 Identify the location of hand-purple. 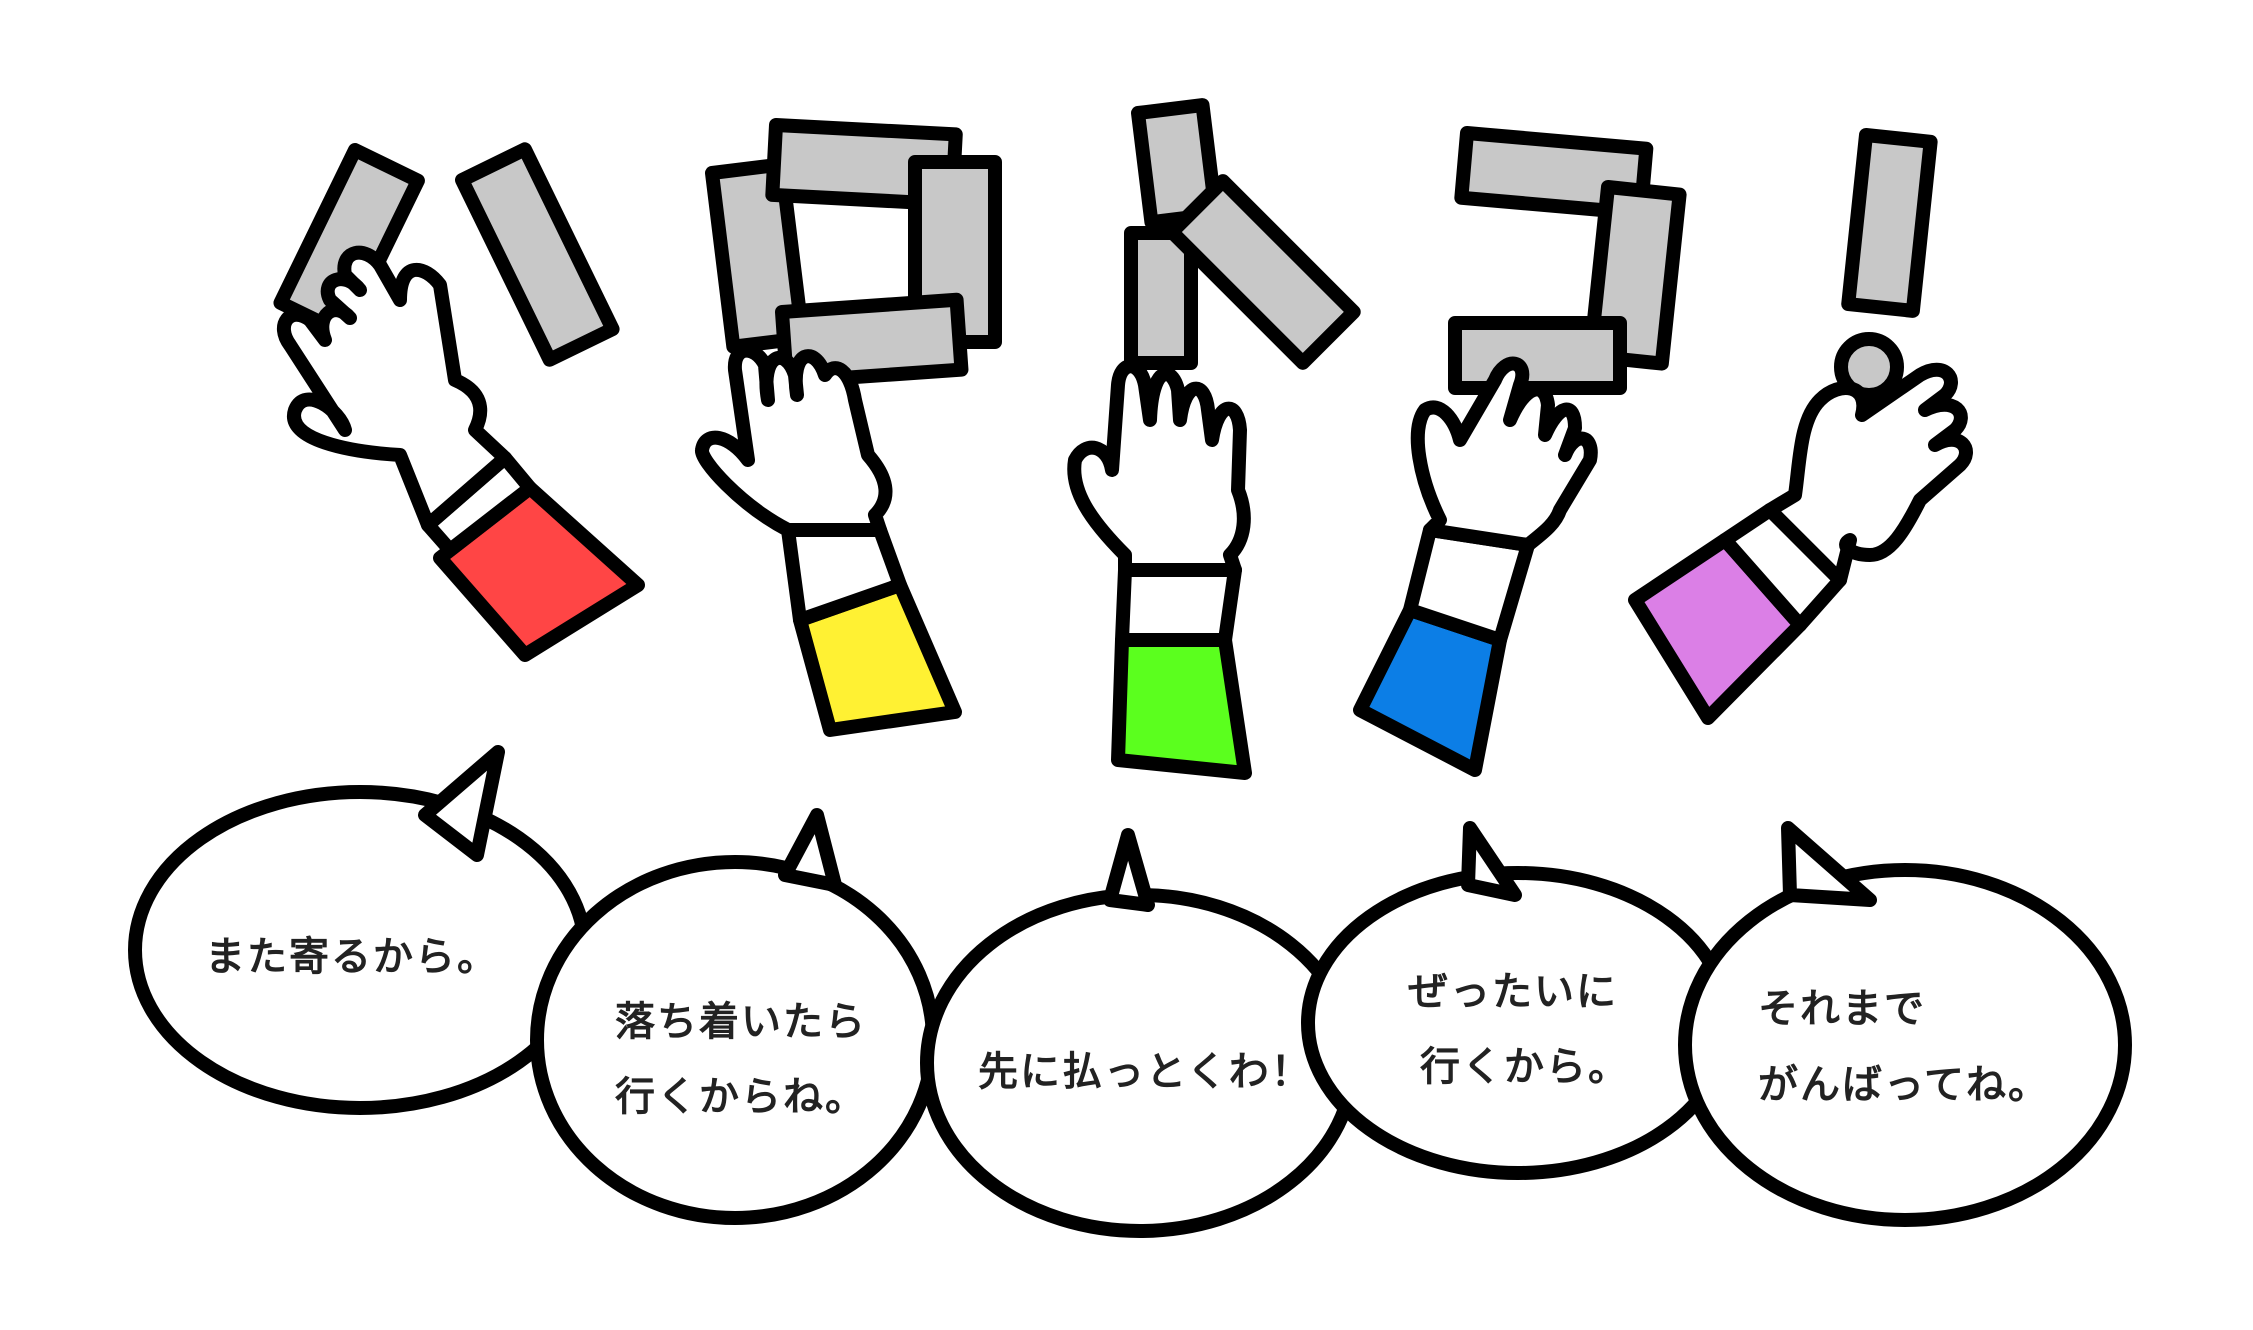
(1800, 543).